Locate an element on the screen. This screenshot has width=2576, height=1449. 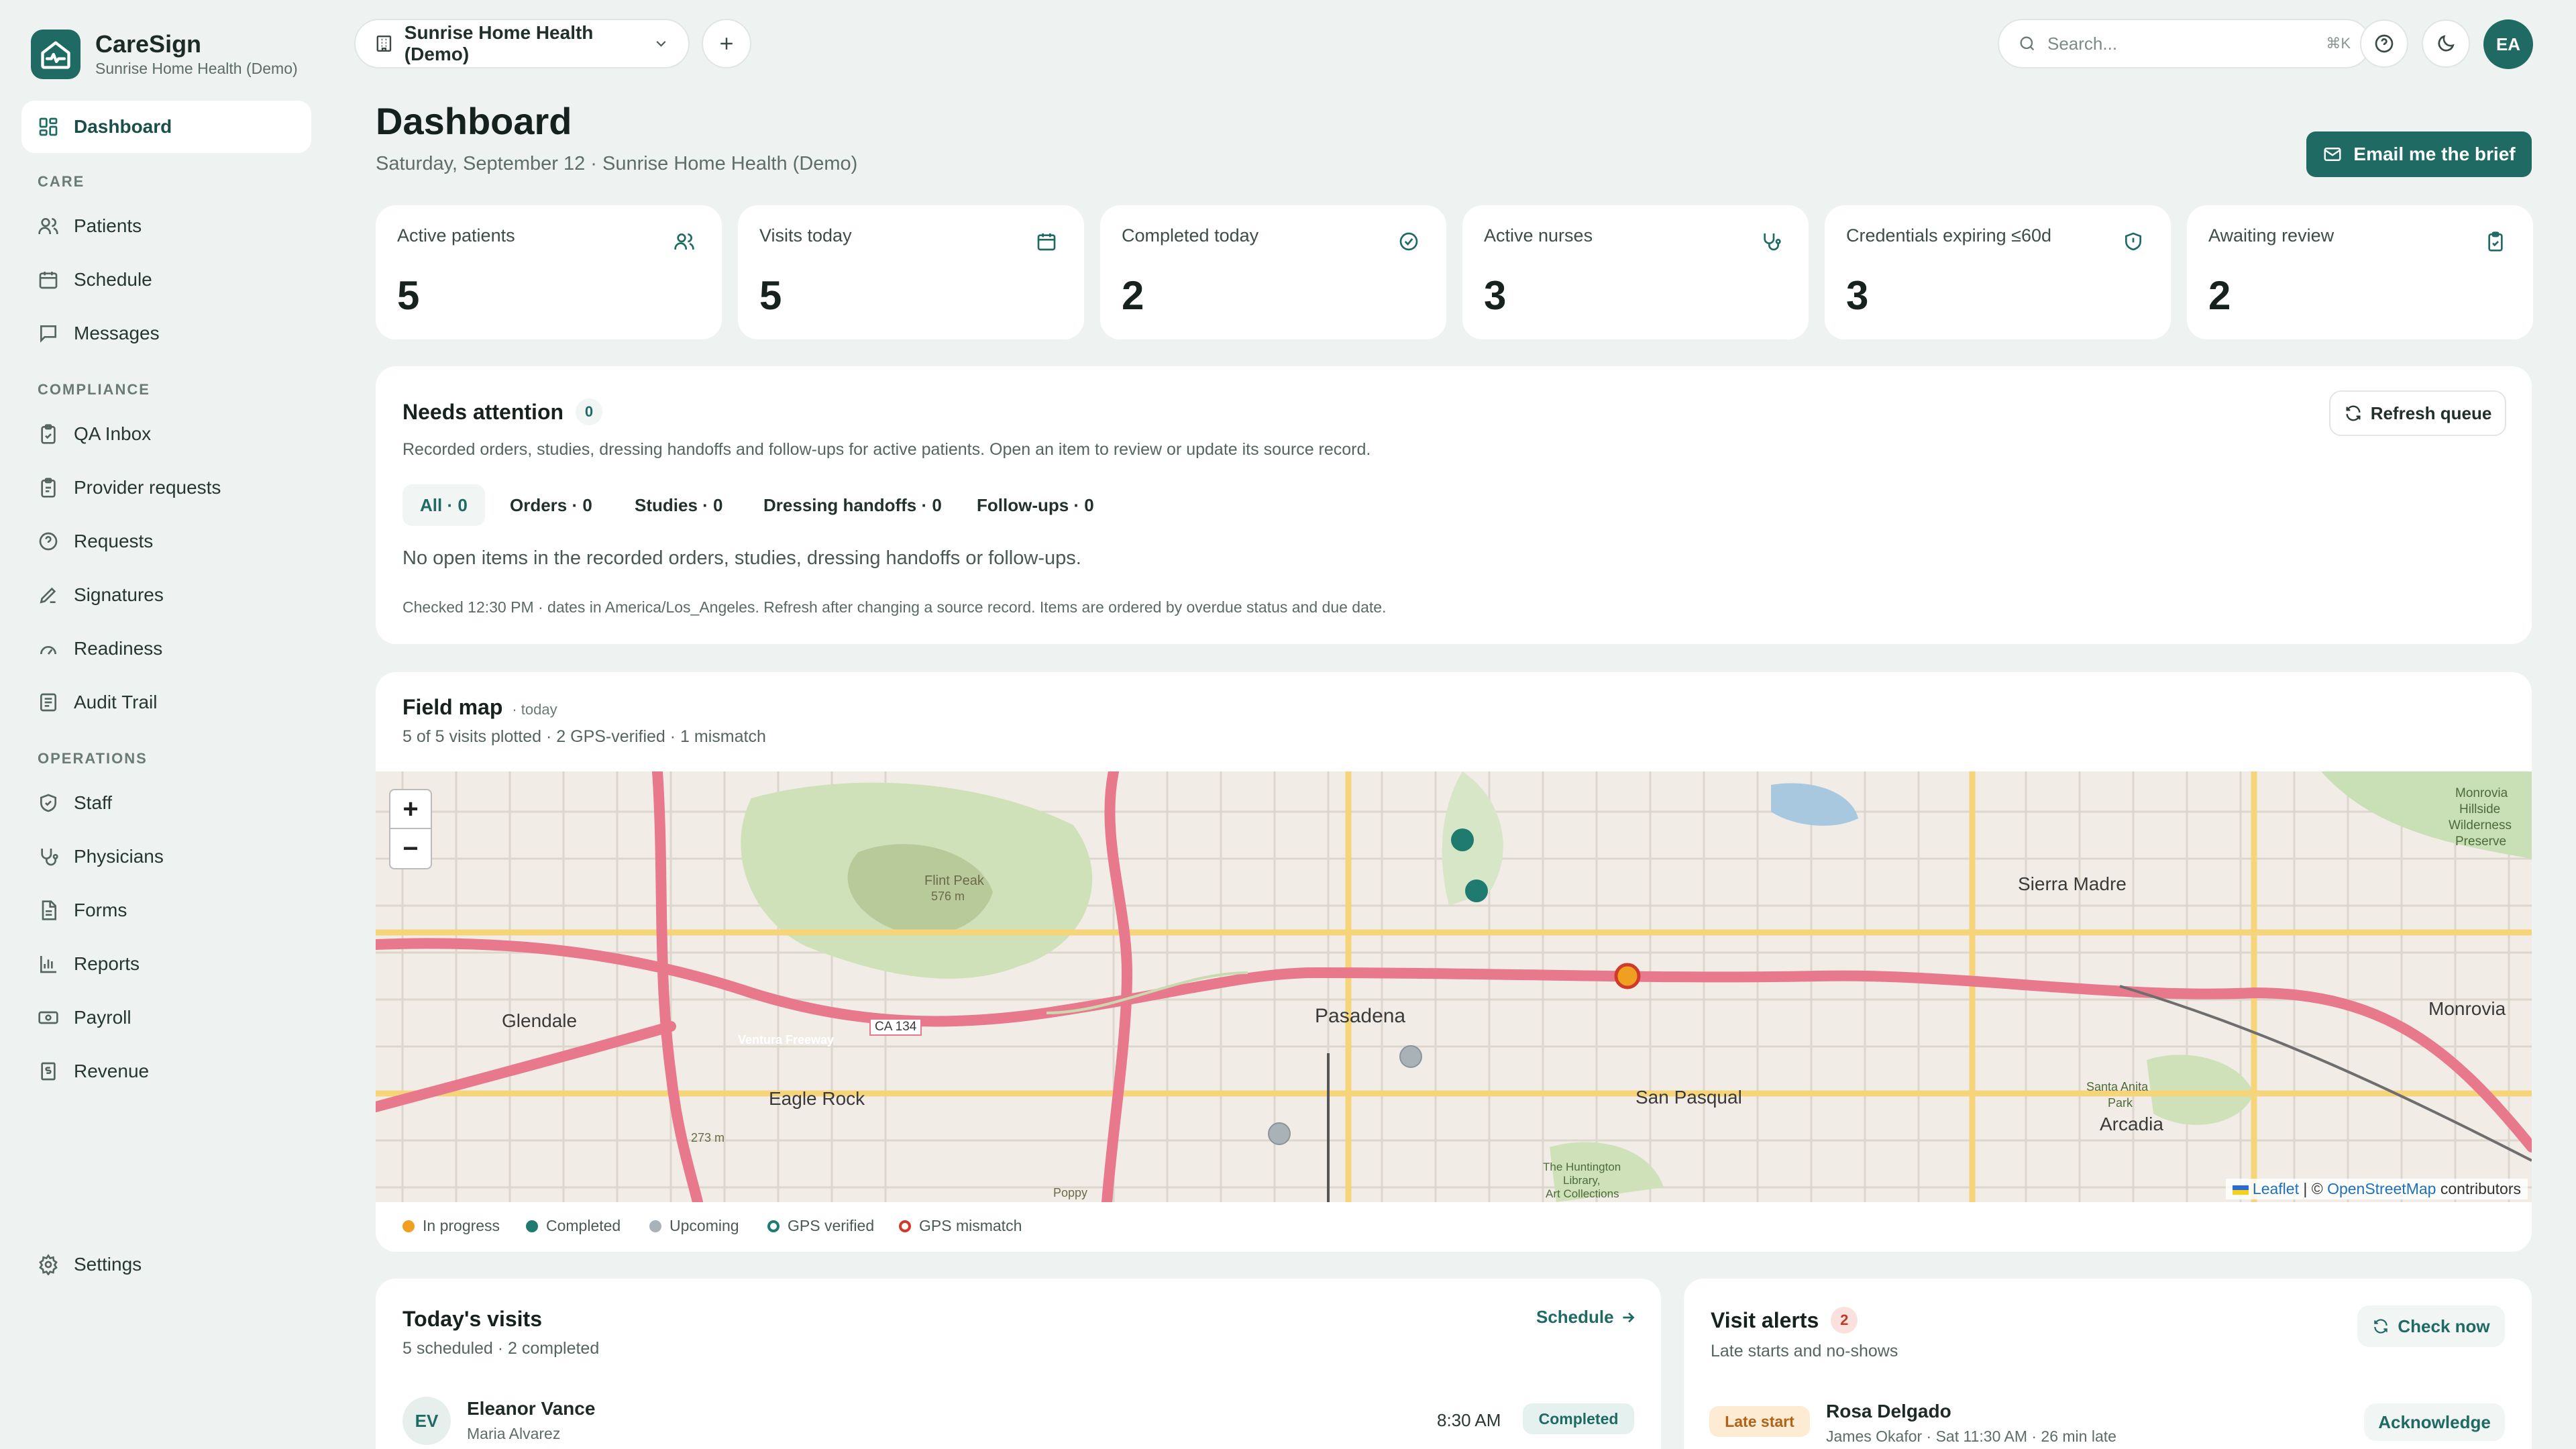
sidebar-item-messages: Messages is located at coordinates (166, 333).